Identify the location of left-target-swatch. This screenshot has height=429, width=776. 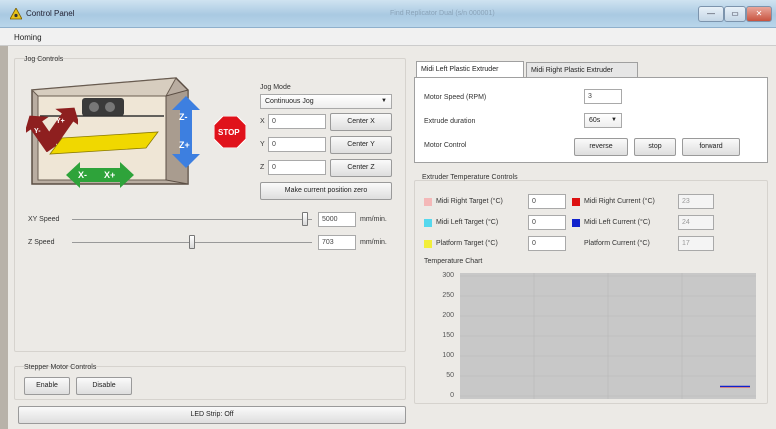
(428, 223).